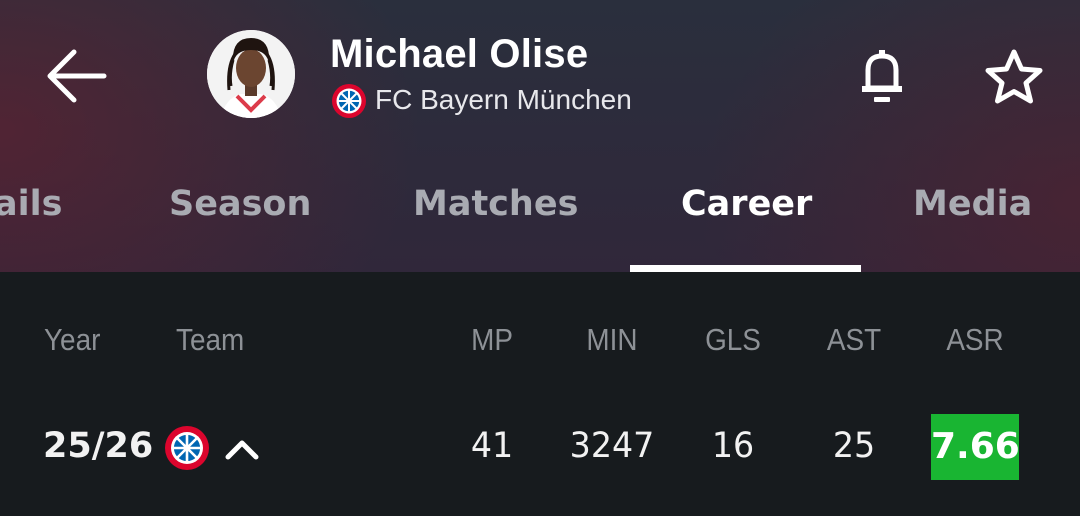 Image resolution: width=1080 pixels, height=516 pixels. What do you see at coordinates (349, 101) in the screenshot?
I see `club-logo-icon` at bounding box center [349, 101].